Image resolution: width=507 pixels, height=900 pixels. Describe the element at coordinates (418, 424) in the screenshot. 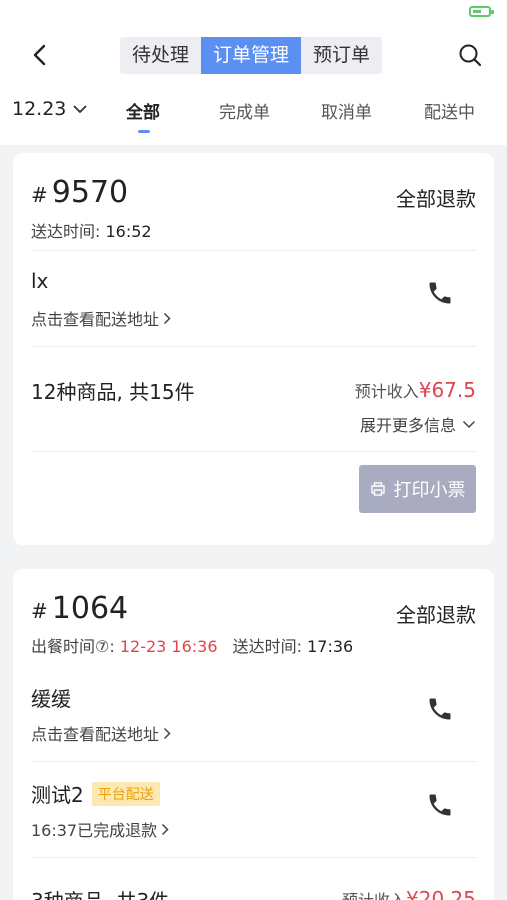

I see `expand-more-info: 展开更多信息` at that location.